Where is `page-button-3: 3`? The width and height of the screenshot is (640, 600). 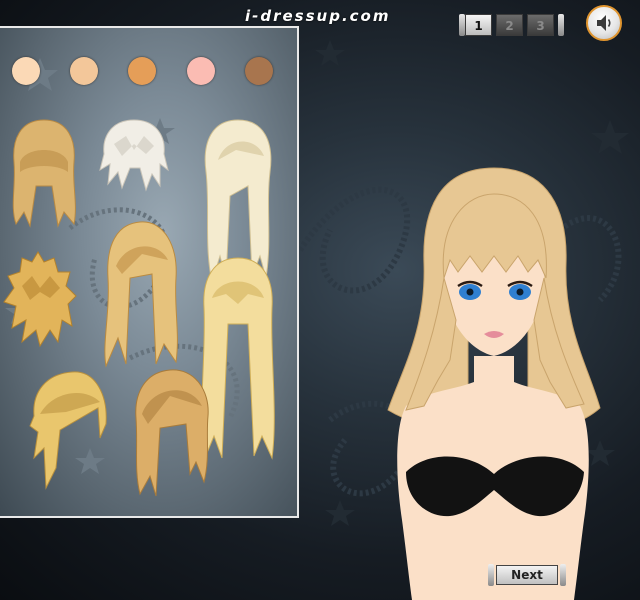
page-button-3: 3 is located at coordinates (540, 25).